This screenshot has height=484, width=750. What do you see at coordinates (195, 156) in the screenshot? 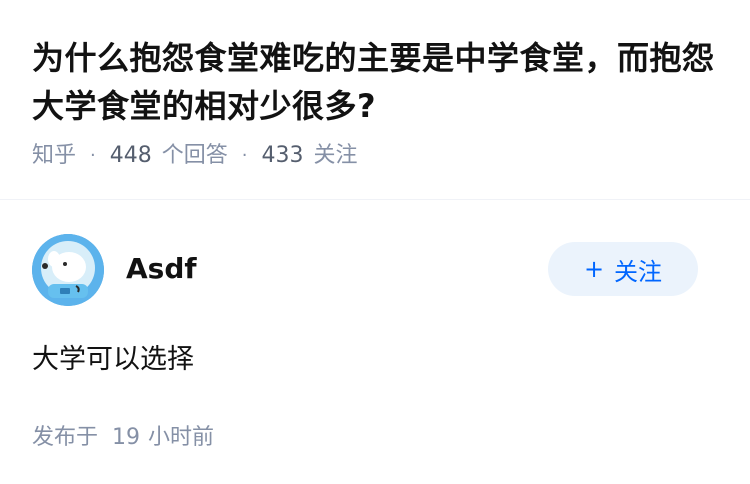
I see `answer-count-label: 个回答` at bounding box center [195, 156].